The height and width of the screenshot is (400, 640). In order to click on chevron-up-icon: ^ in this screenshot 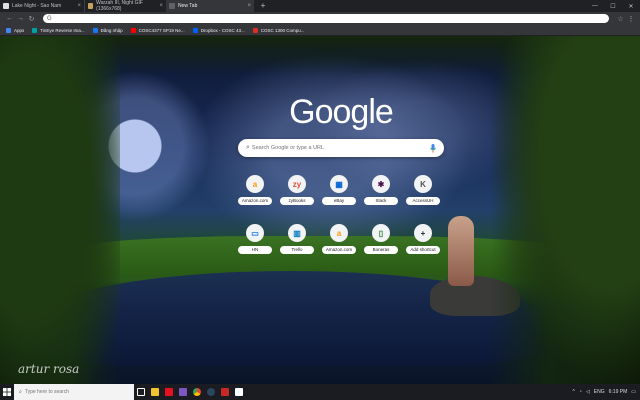, I will do `click(574, 392)`.